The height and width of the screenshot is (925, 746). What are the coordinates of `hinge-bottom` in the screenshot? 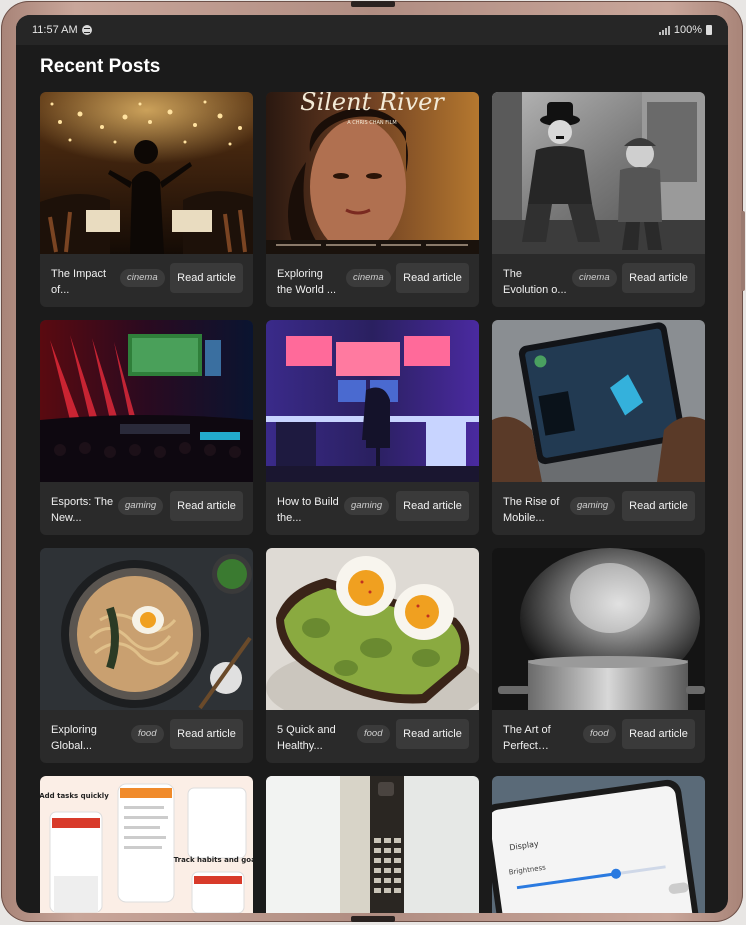 It's located at (373, 919).